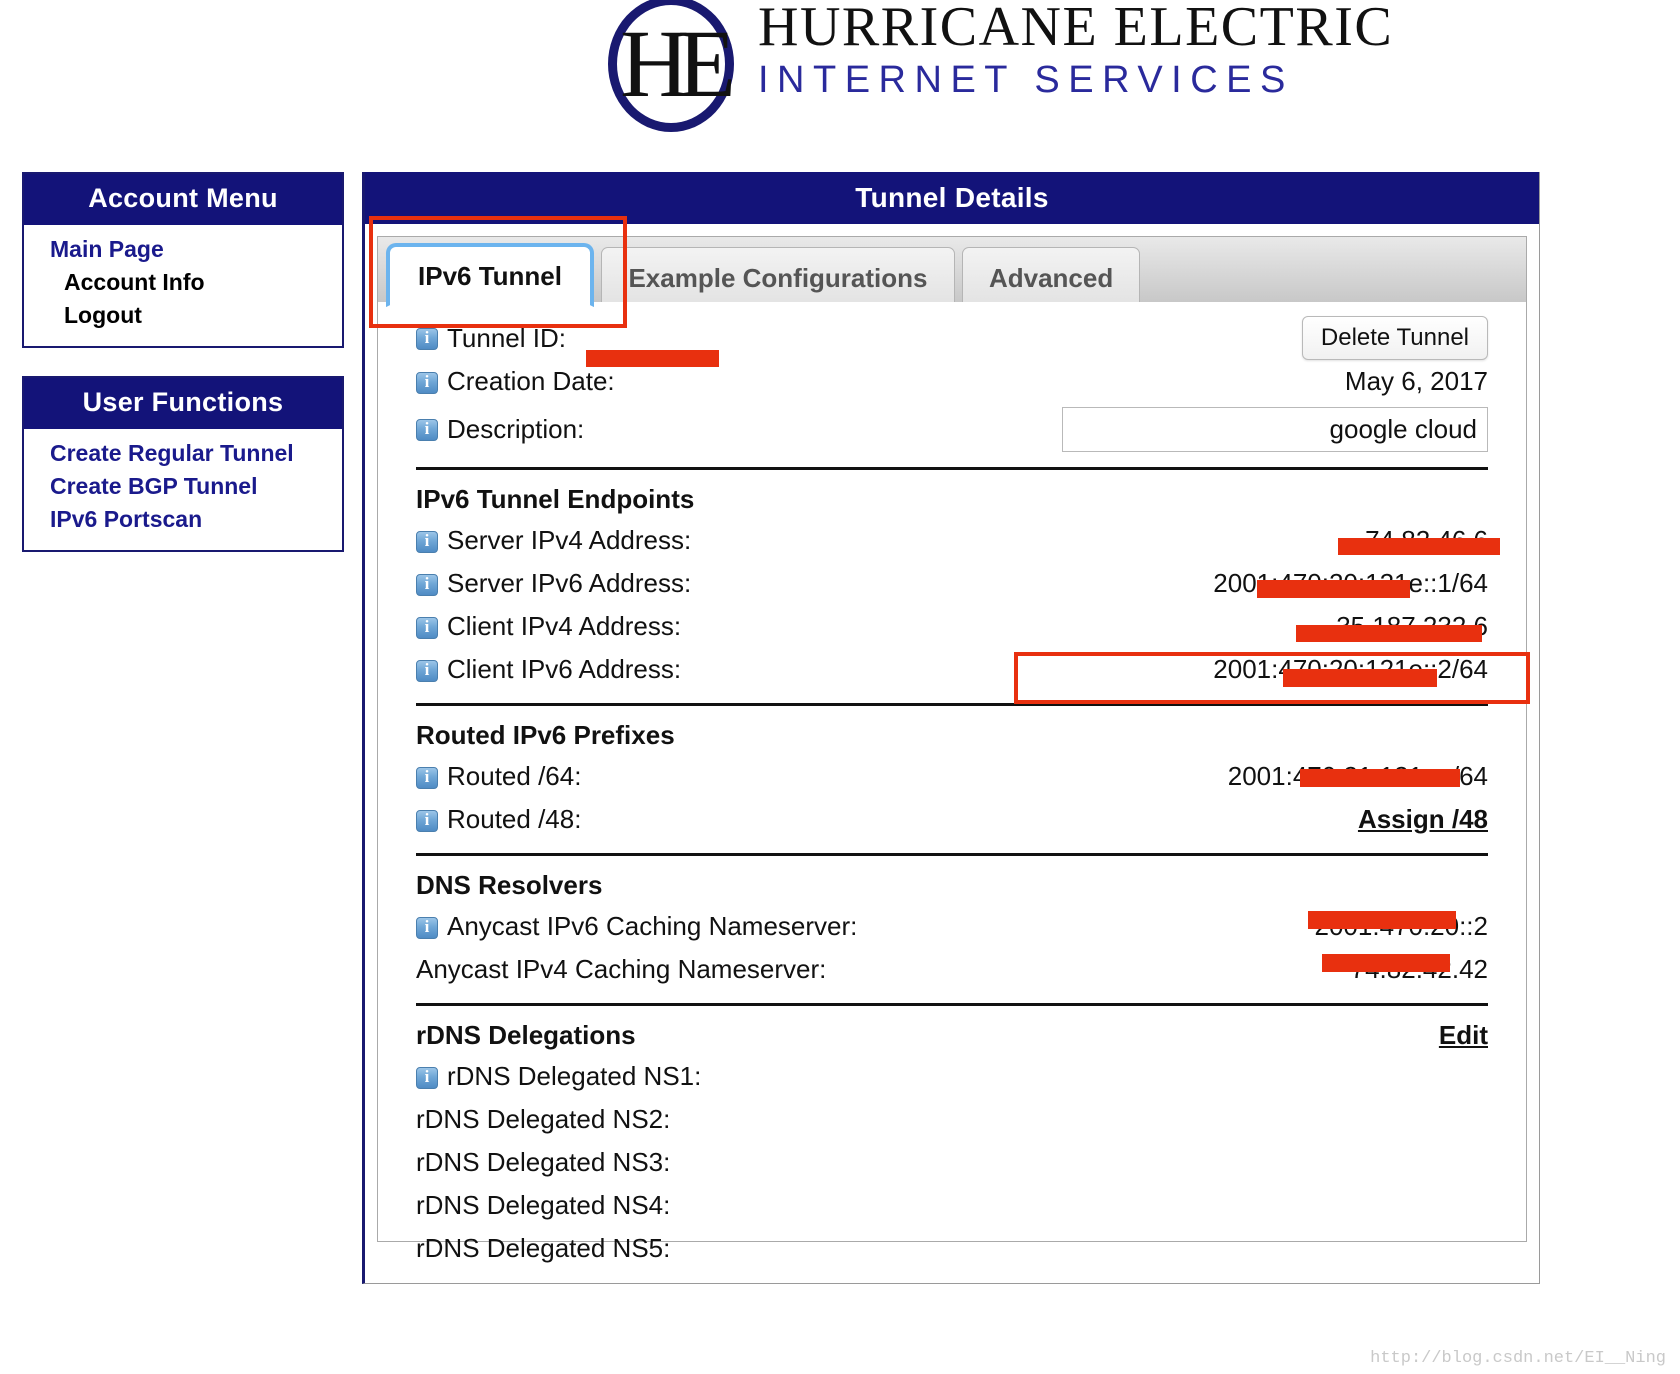 This screenshot has height=1374, width=1680. I want to click on description-input, so click(1275, 429).